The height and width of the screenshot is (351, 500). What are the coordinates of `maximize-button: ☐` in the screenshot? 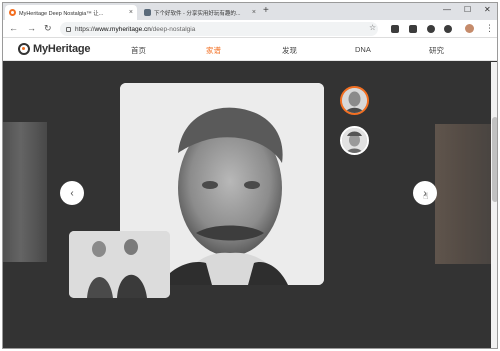 It's located at (467, 9).